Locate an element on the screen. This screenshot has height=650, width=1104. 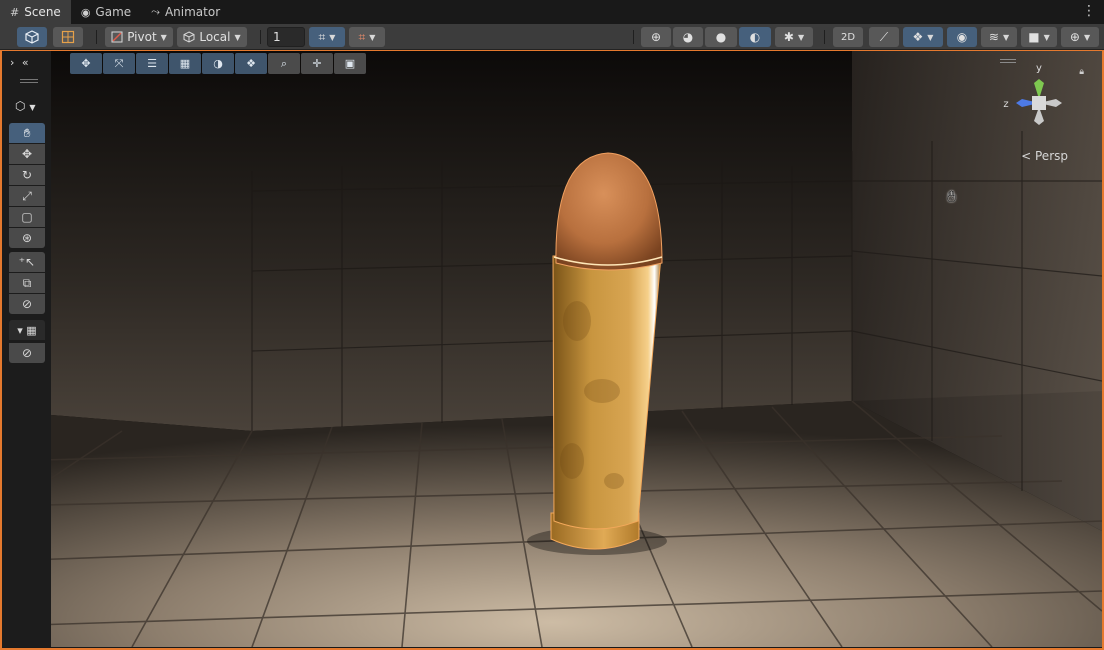
wireframe-sphere-icon: ⊕ is located at coordinates (656, 37).